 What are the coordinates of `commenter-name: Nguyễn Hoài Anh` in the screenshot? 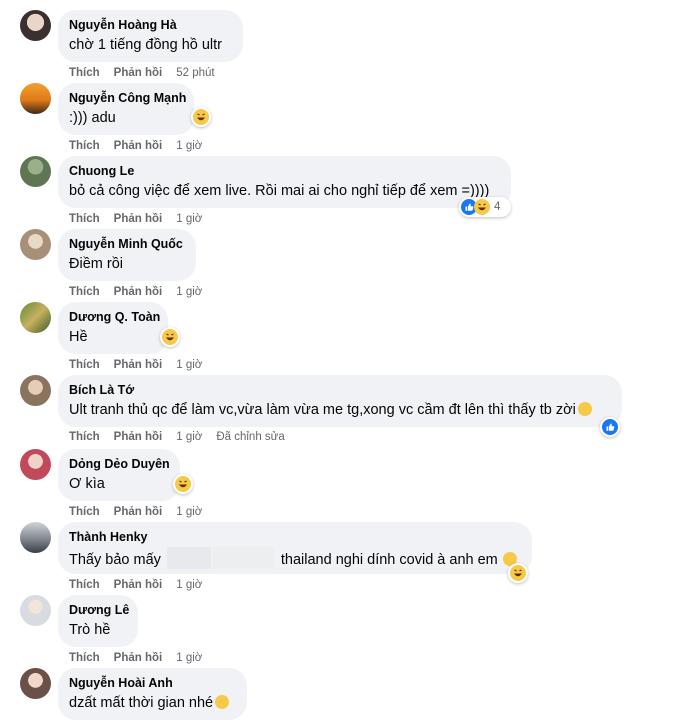 It's located at (152, 683).